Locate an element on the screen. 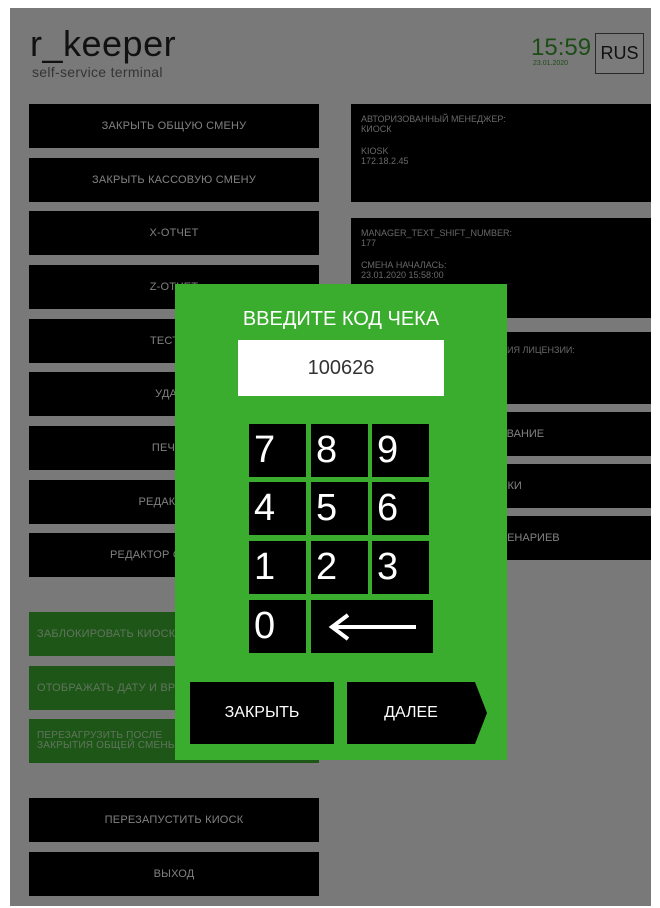 The image size is (660, 908). key-2: 2 is located at coordinates (339, 567).